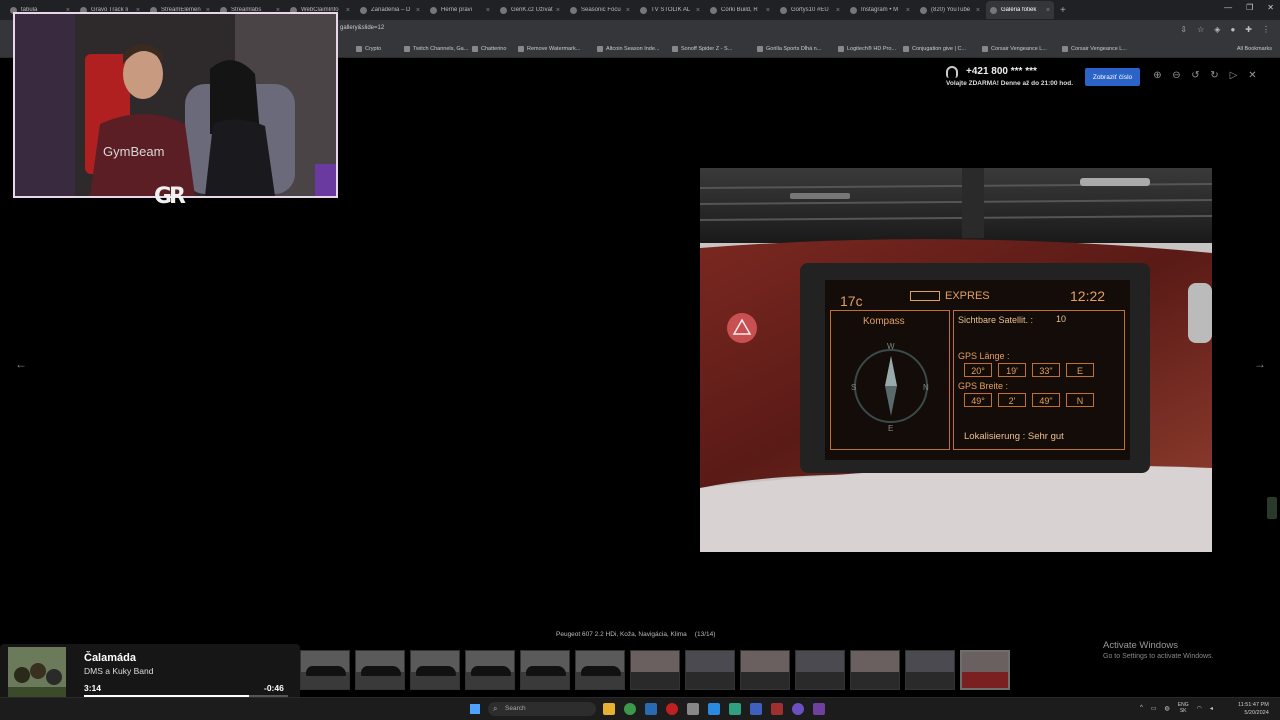 This screenshot has height=720, width=1280. Describe the element at coordinates (1176, 75) in the screenshot. I see `zoom-out-icon: ⊖` at that location.